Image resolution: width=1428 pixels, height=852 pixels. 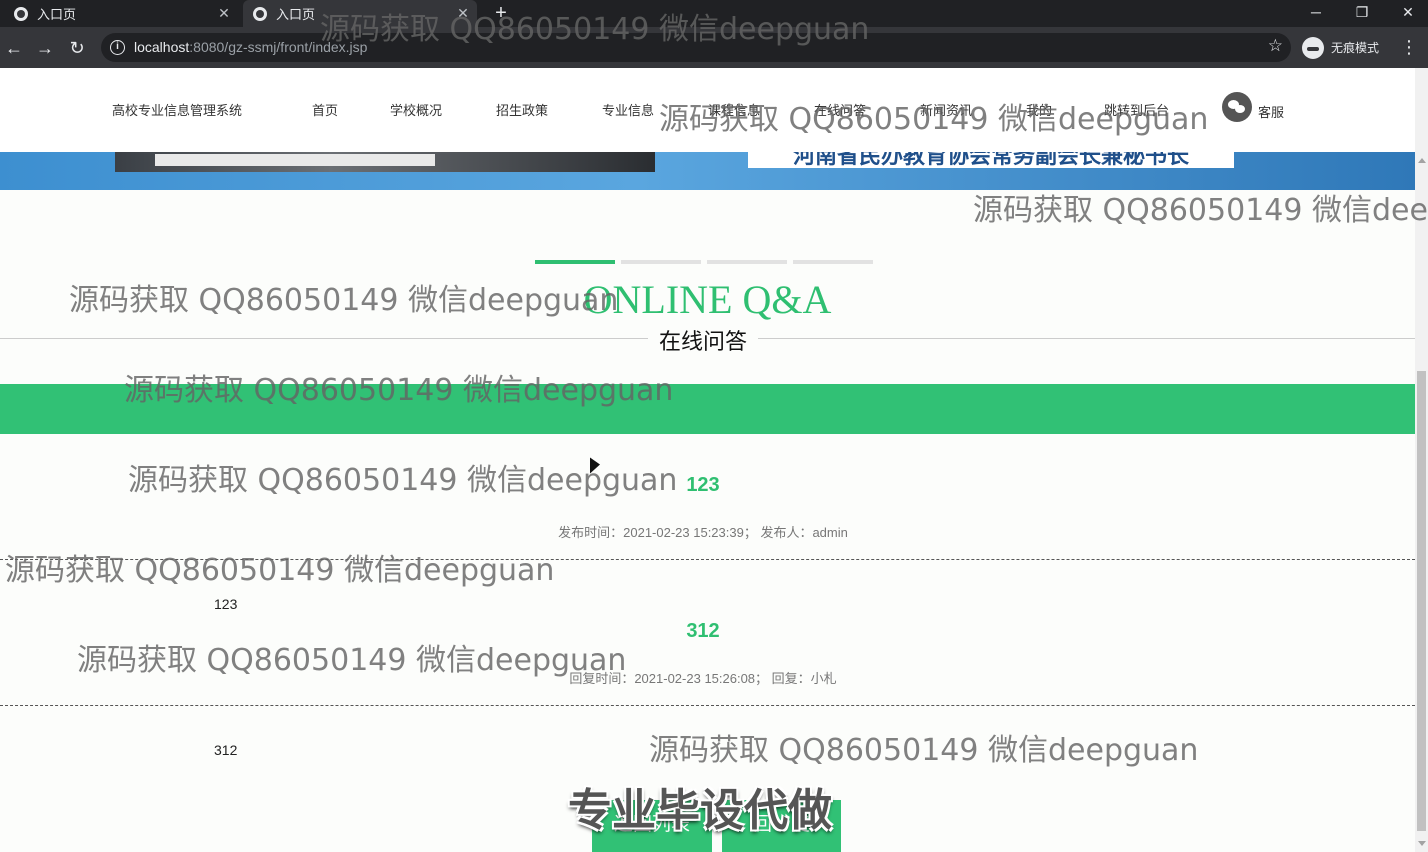 I want to click on nav-major-info: 专业信息, so click(x=628, y=109).